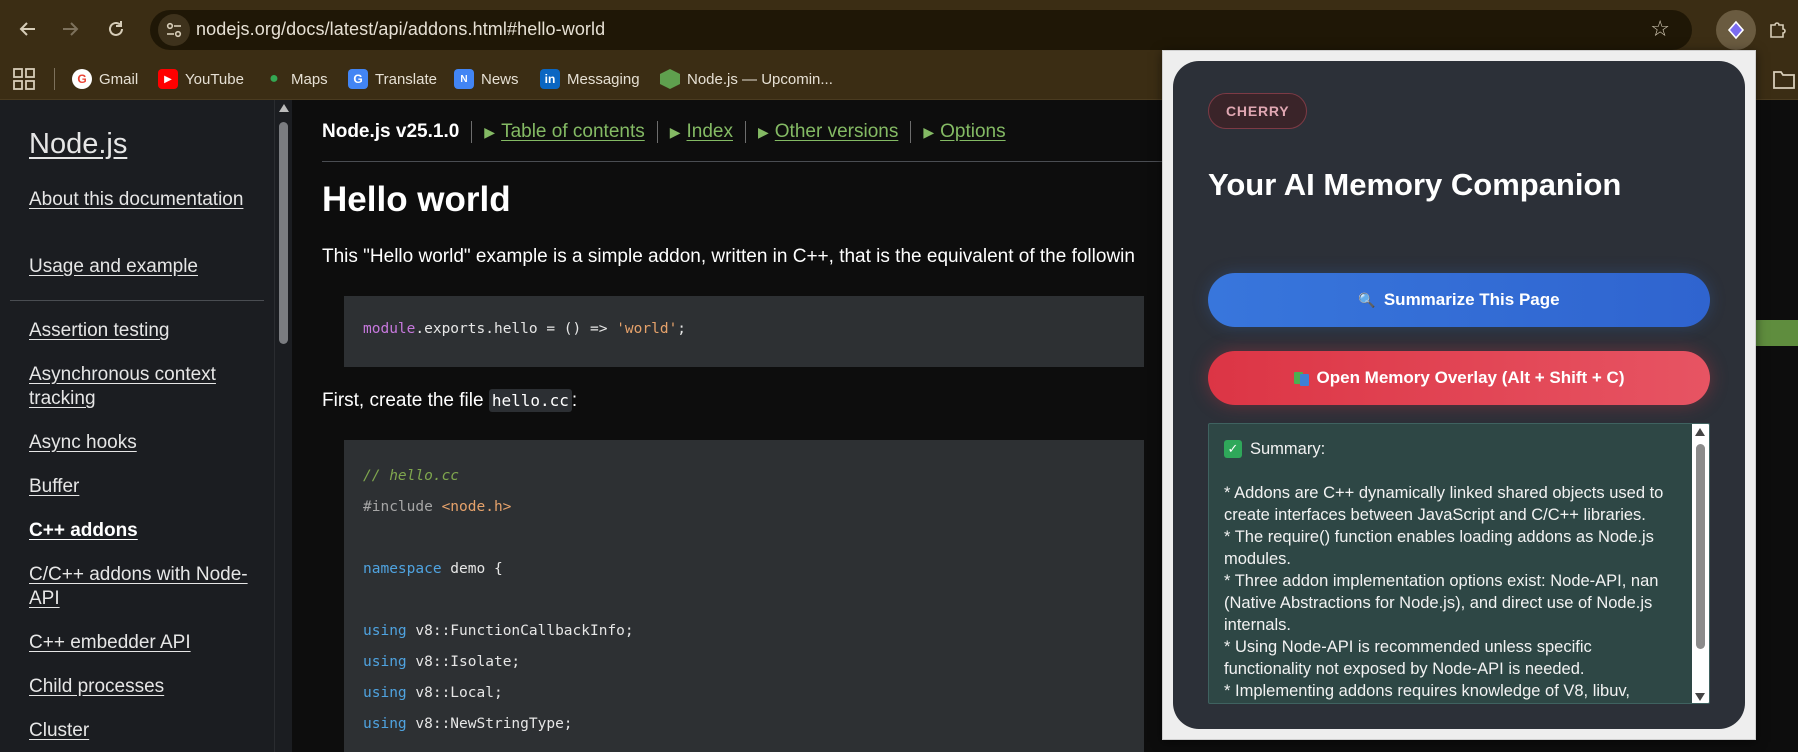 The width and height of the screenshot is (1798, 752). What do you see at coordinates (500, 79) in the screenshot?
I see `bookmark-label: News` at bounding box center [500, 79].